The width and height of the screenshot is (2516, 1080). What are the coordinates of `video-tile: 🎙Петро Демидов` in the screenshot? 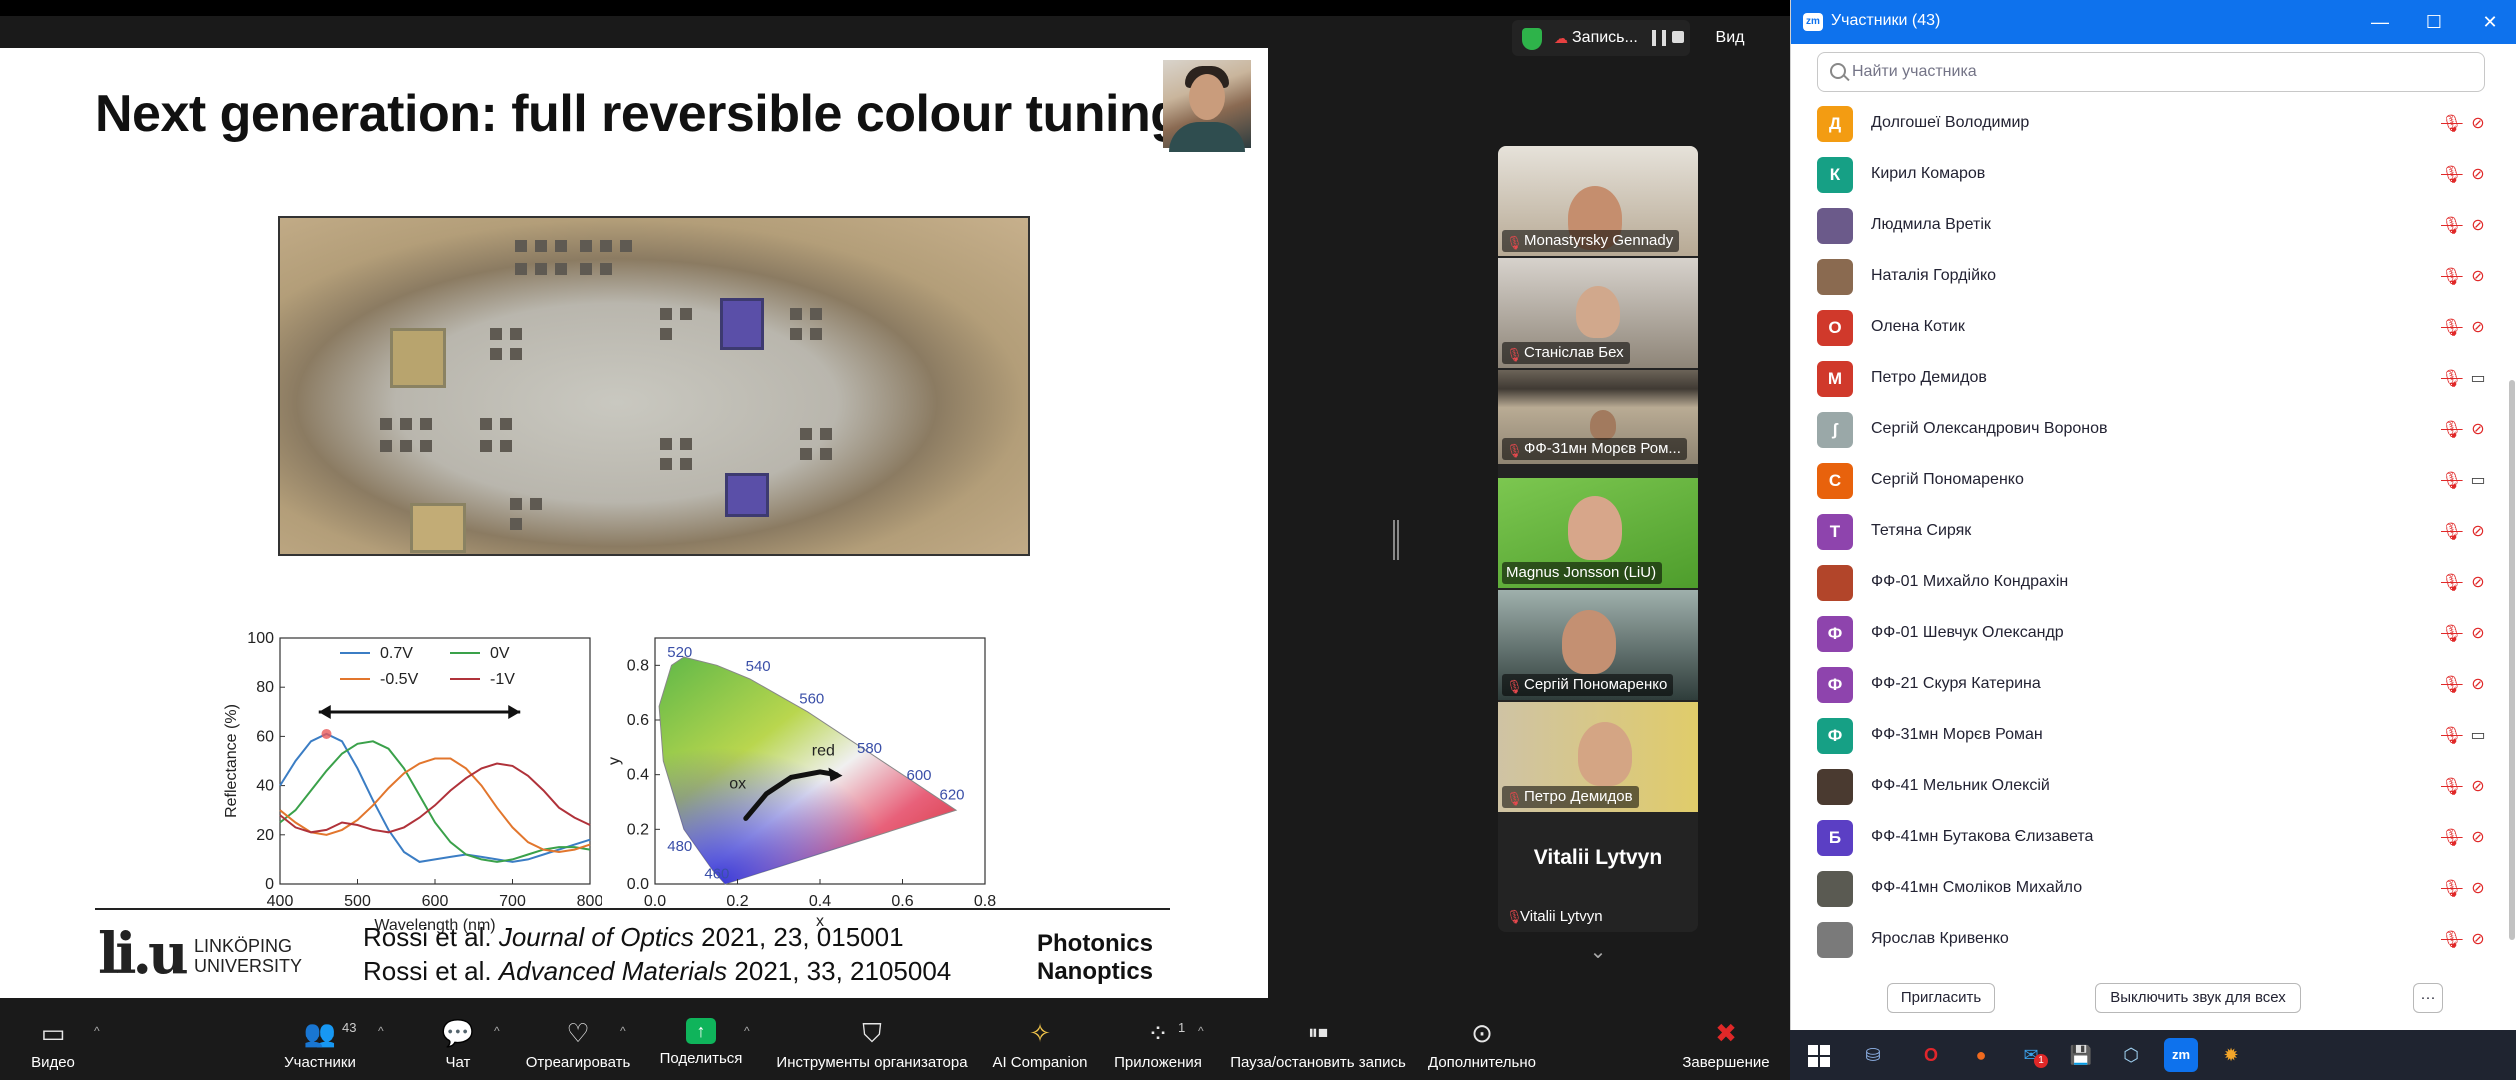 It's located at (1598, 757).